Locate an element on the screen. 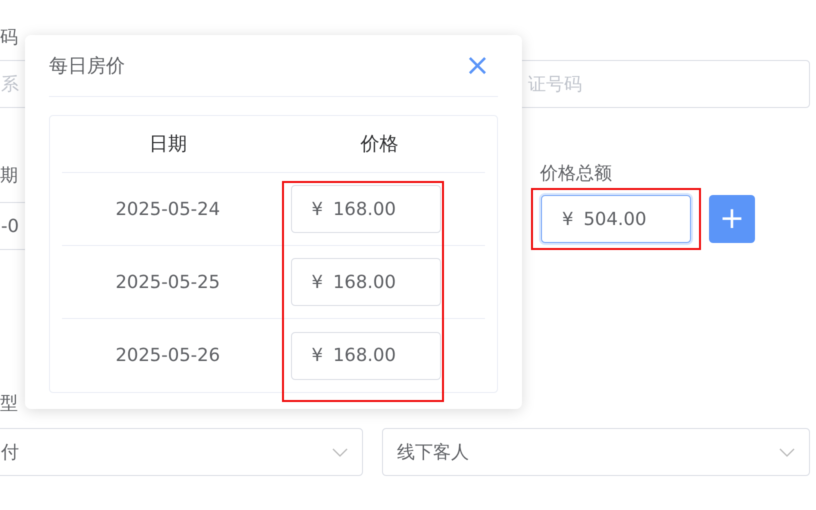  date-cell: 2025-05-26 is located at coordinates (167, 355).